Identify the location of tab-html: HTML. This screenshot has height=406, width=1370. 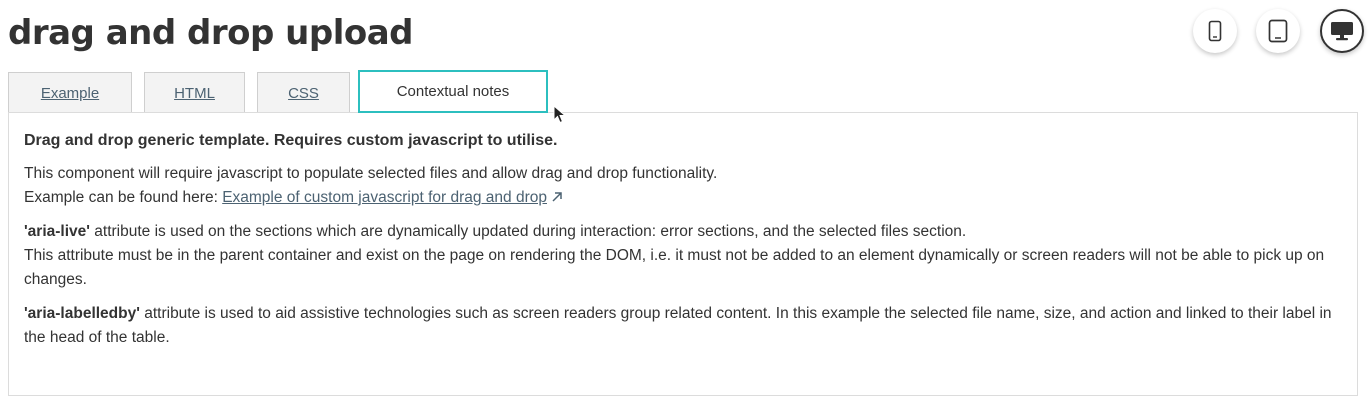
(194, 92).